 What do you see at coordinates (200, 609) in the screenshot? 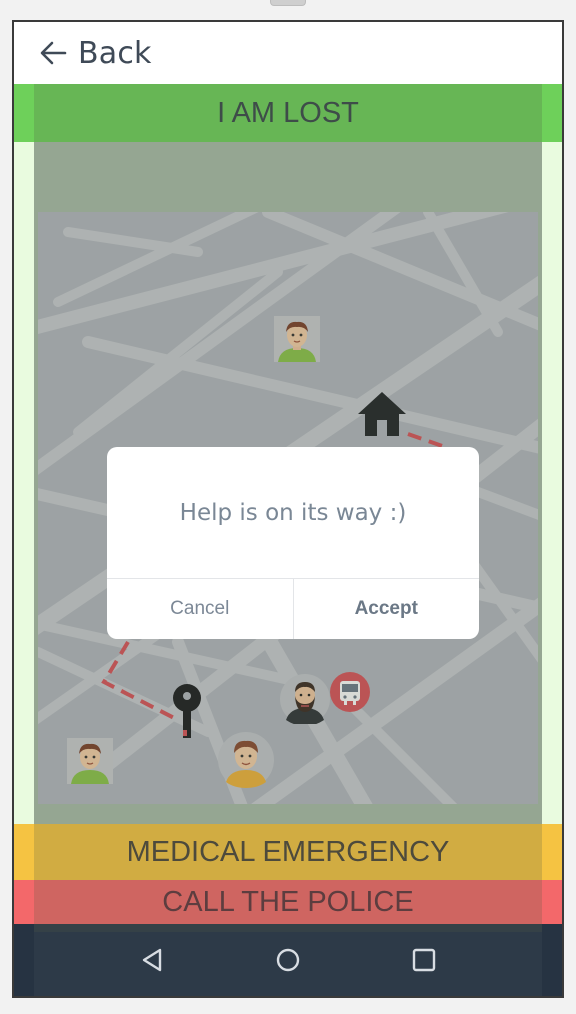
I see `cancel-button: Cancel` at bounding box center [200, 609].